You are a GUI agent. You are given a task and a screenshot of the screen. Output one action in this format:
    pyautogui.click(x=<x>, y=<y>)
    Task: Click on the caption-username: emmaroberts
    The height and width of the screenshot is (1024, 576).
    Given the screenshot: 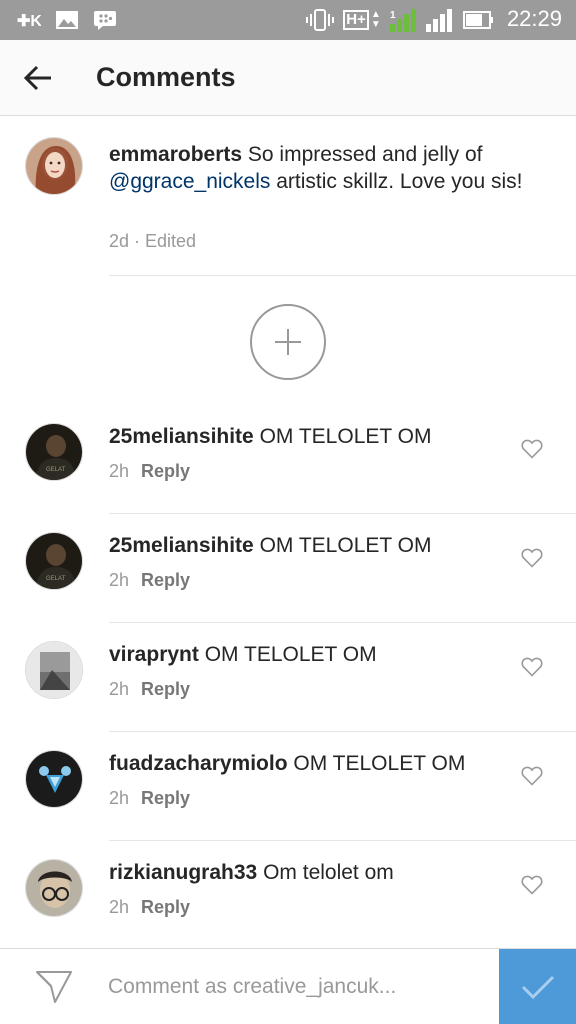 What is the action you would take?
    pyautogui.click(x=175, y=154)
    